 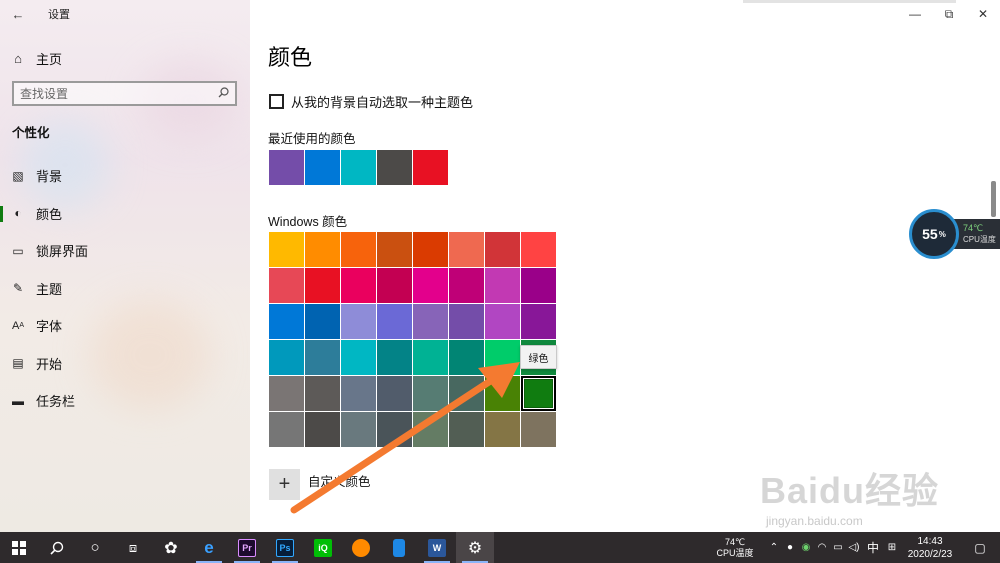 I want to click on taskbar-app-settings: ⚙, so click(x=475, y=547).